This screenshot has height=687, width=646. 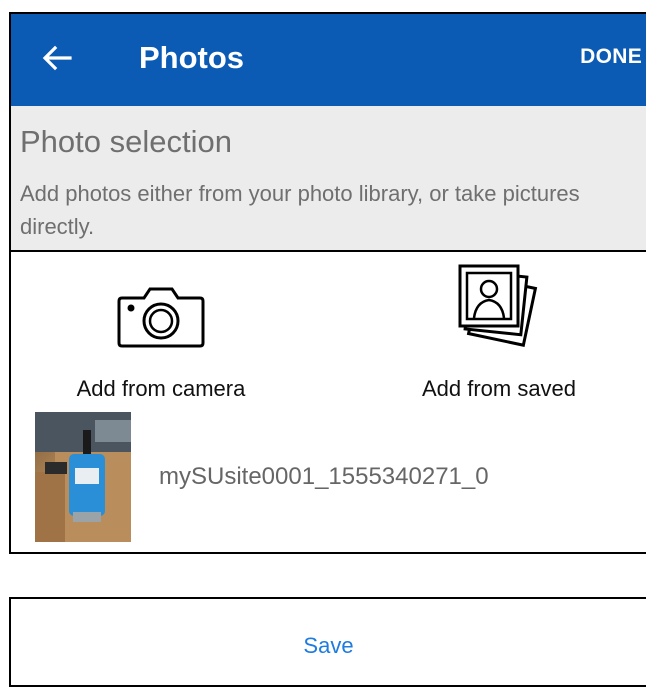 What do you see at coordinates (499, 306) in the screenshot?
I see `photo-stack-icon` at bounding box center [499, 306].